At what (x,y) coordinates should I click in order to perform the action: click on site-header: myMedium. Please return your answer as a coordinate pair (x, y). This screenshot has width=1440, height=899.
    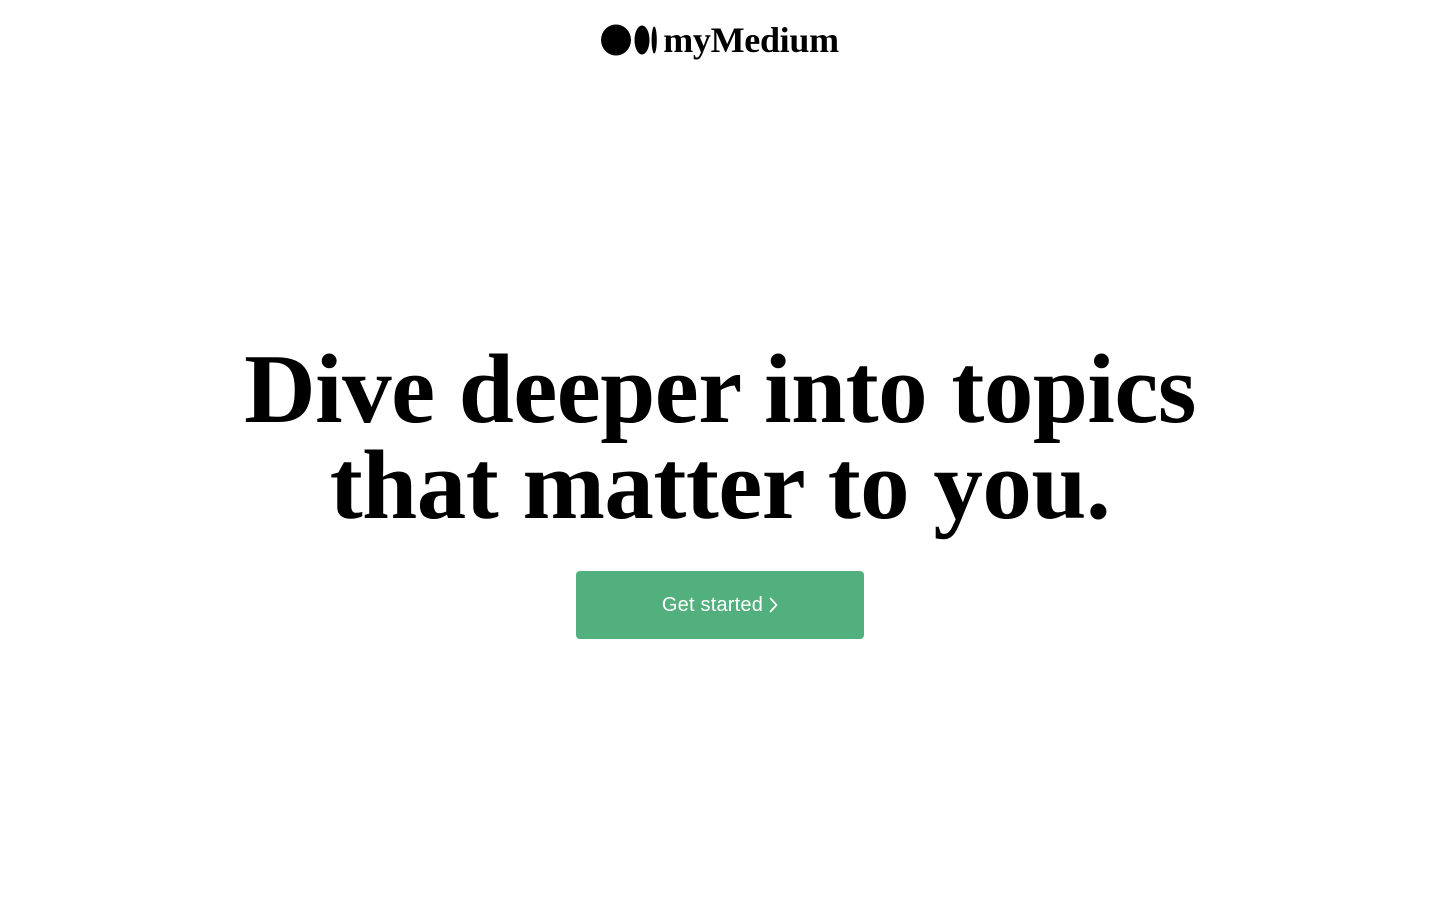
    Looking at the image, I should click on (720, 40).